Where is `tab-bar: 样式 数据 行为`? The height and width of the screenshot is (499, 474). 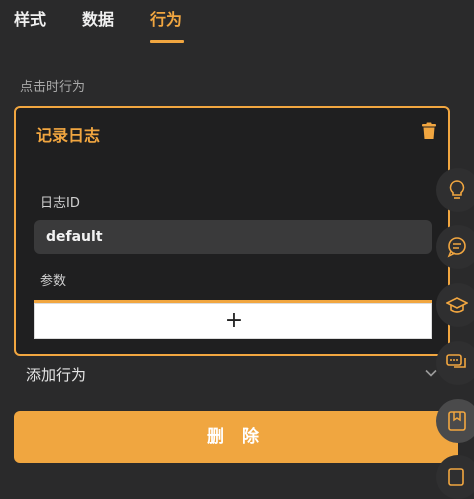
tab-bar: 样式 数据 行为 is located at coordinates (237, 22).